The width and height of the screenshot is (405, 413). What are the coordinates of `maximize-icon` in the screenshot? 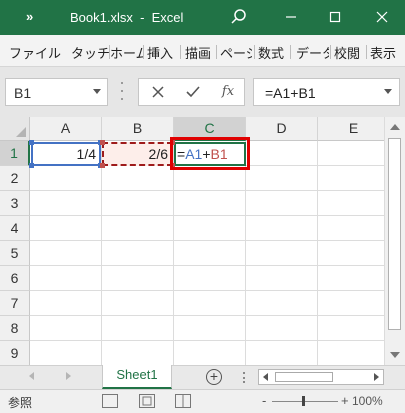 It's located at (335, 17).